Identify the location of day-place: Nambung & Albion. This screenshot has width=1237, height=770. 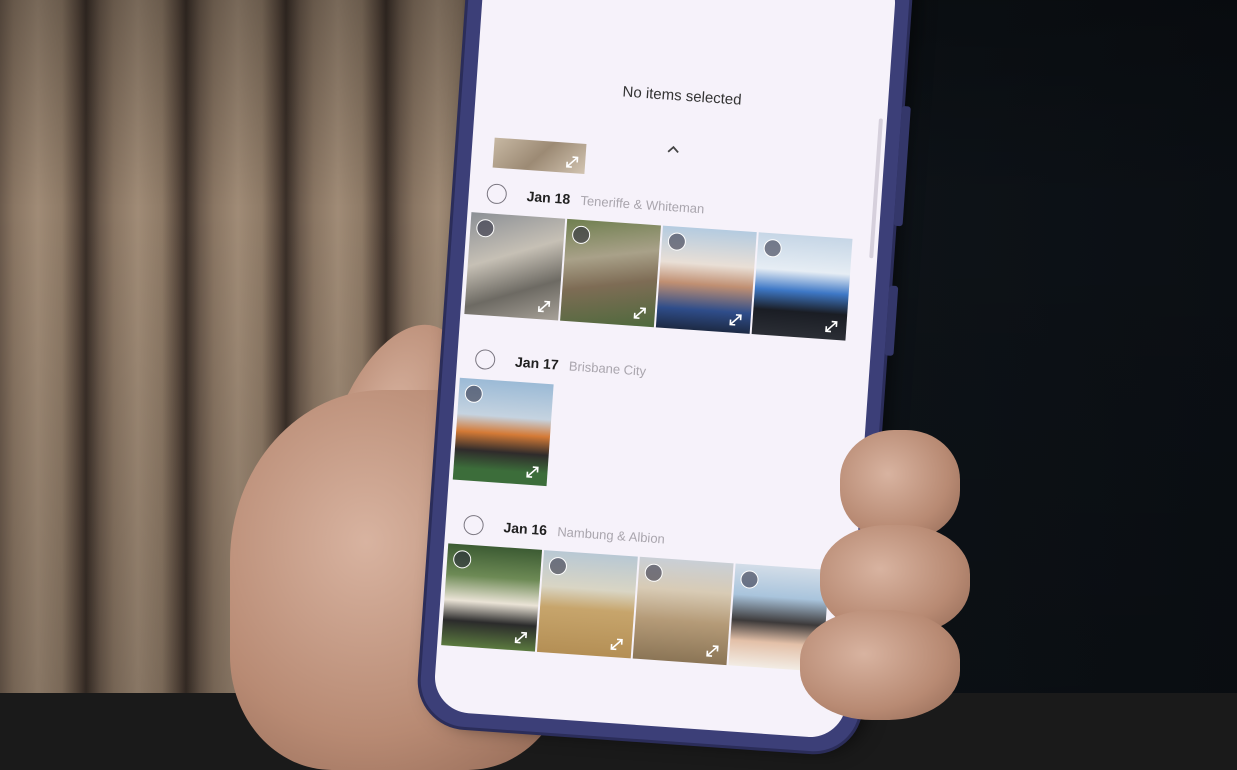
(611, 535).